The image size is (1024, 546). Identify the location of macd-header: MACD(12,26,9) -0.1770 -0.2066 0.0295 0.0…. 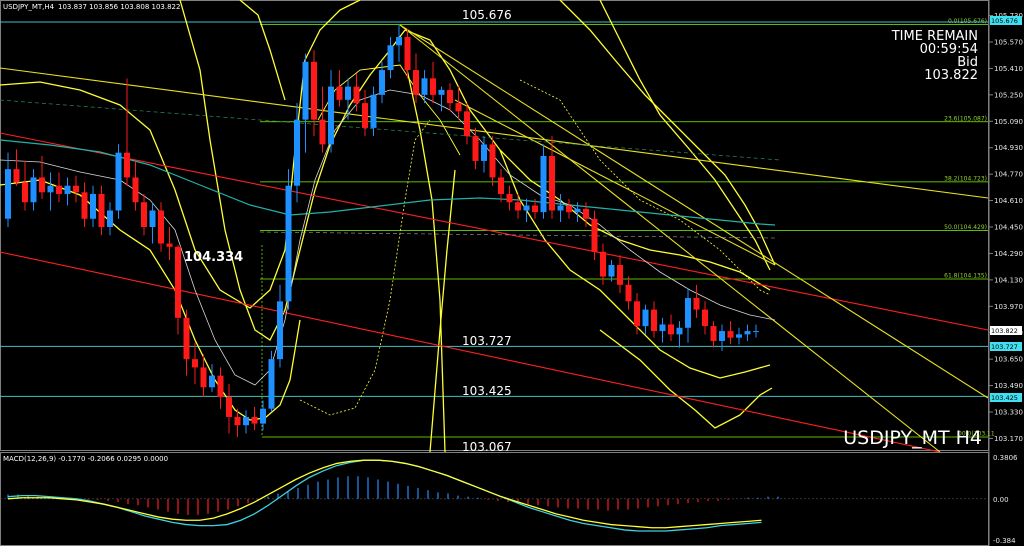
(85, 459).